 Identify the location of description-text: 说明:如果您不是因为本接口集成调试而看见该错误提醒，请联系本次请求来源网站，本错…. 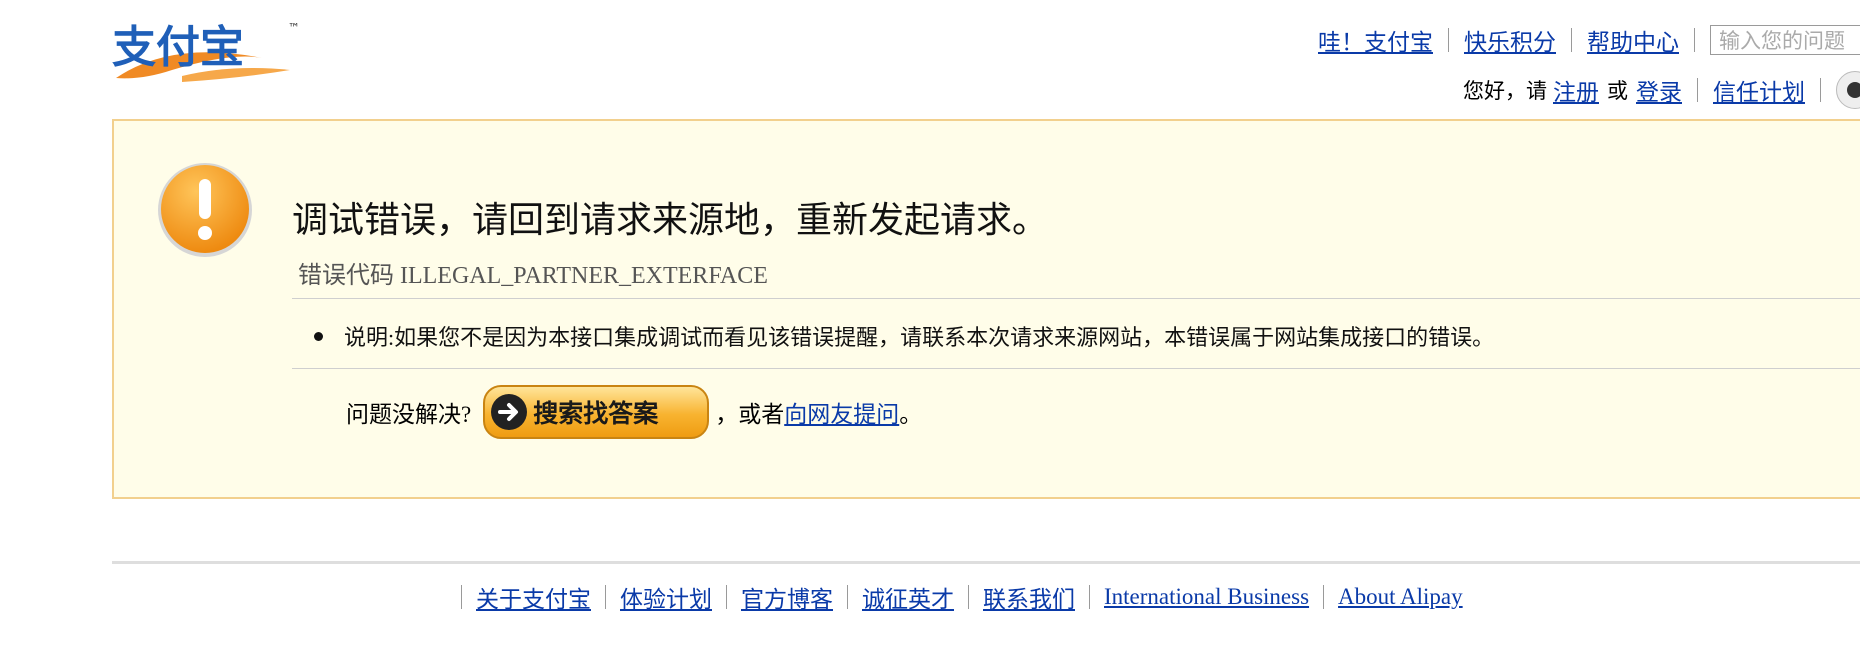
(919, 337).